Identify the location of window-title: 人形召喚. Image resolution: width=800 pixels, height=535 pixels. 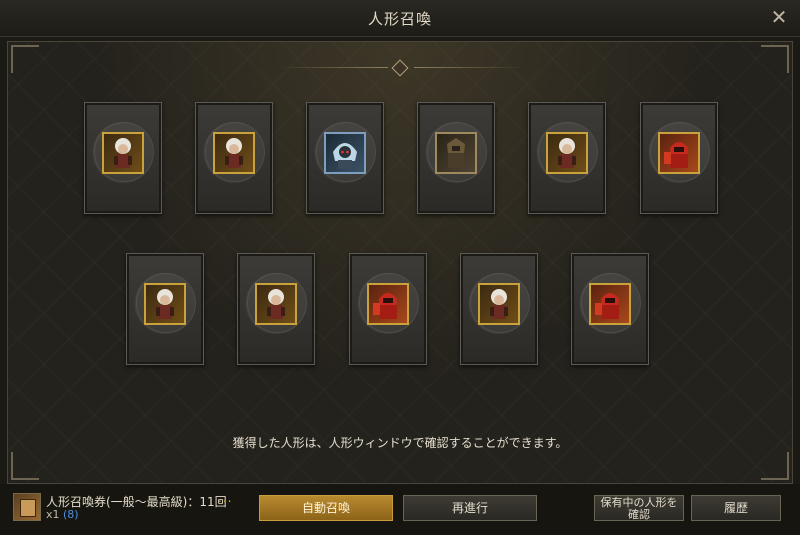
(399, 19).